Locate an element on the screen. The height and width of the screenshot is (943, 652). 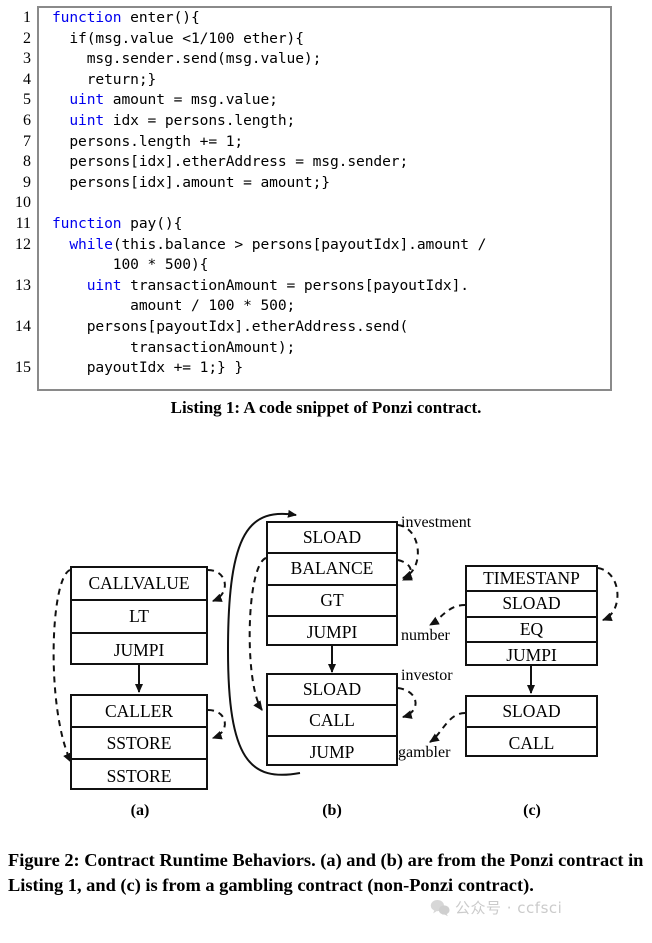
code-token: enter(){ is located at coordinates (160, 17).